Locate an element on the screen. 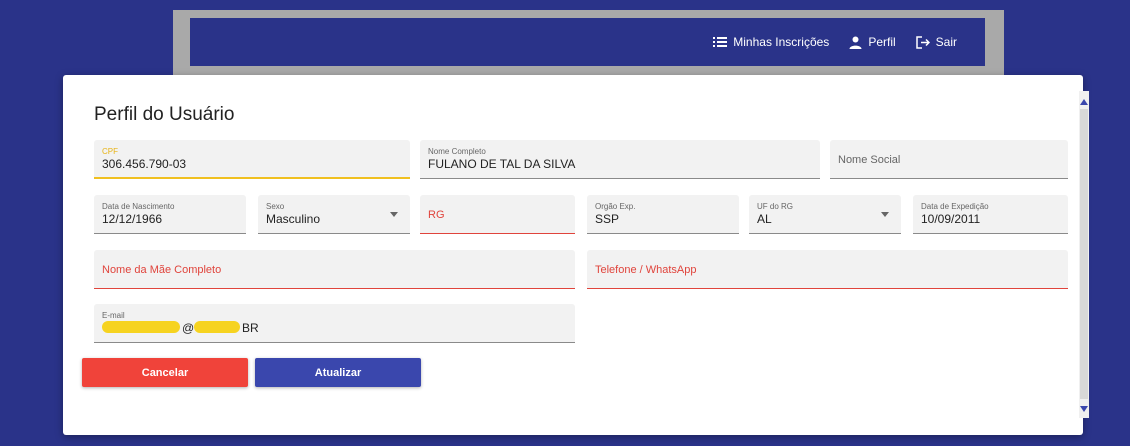 The height and width of the screenshot is (446, 1130). modal-title: Perfil do Usuário is located at coordinates (164, 114).